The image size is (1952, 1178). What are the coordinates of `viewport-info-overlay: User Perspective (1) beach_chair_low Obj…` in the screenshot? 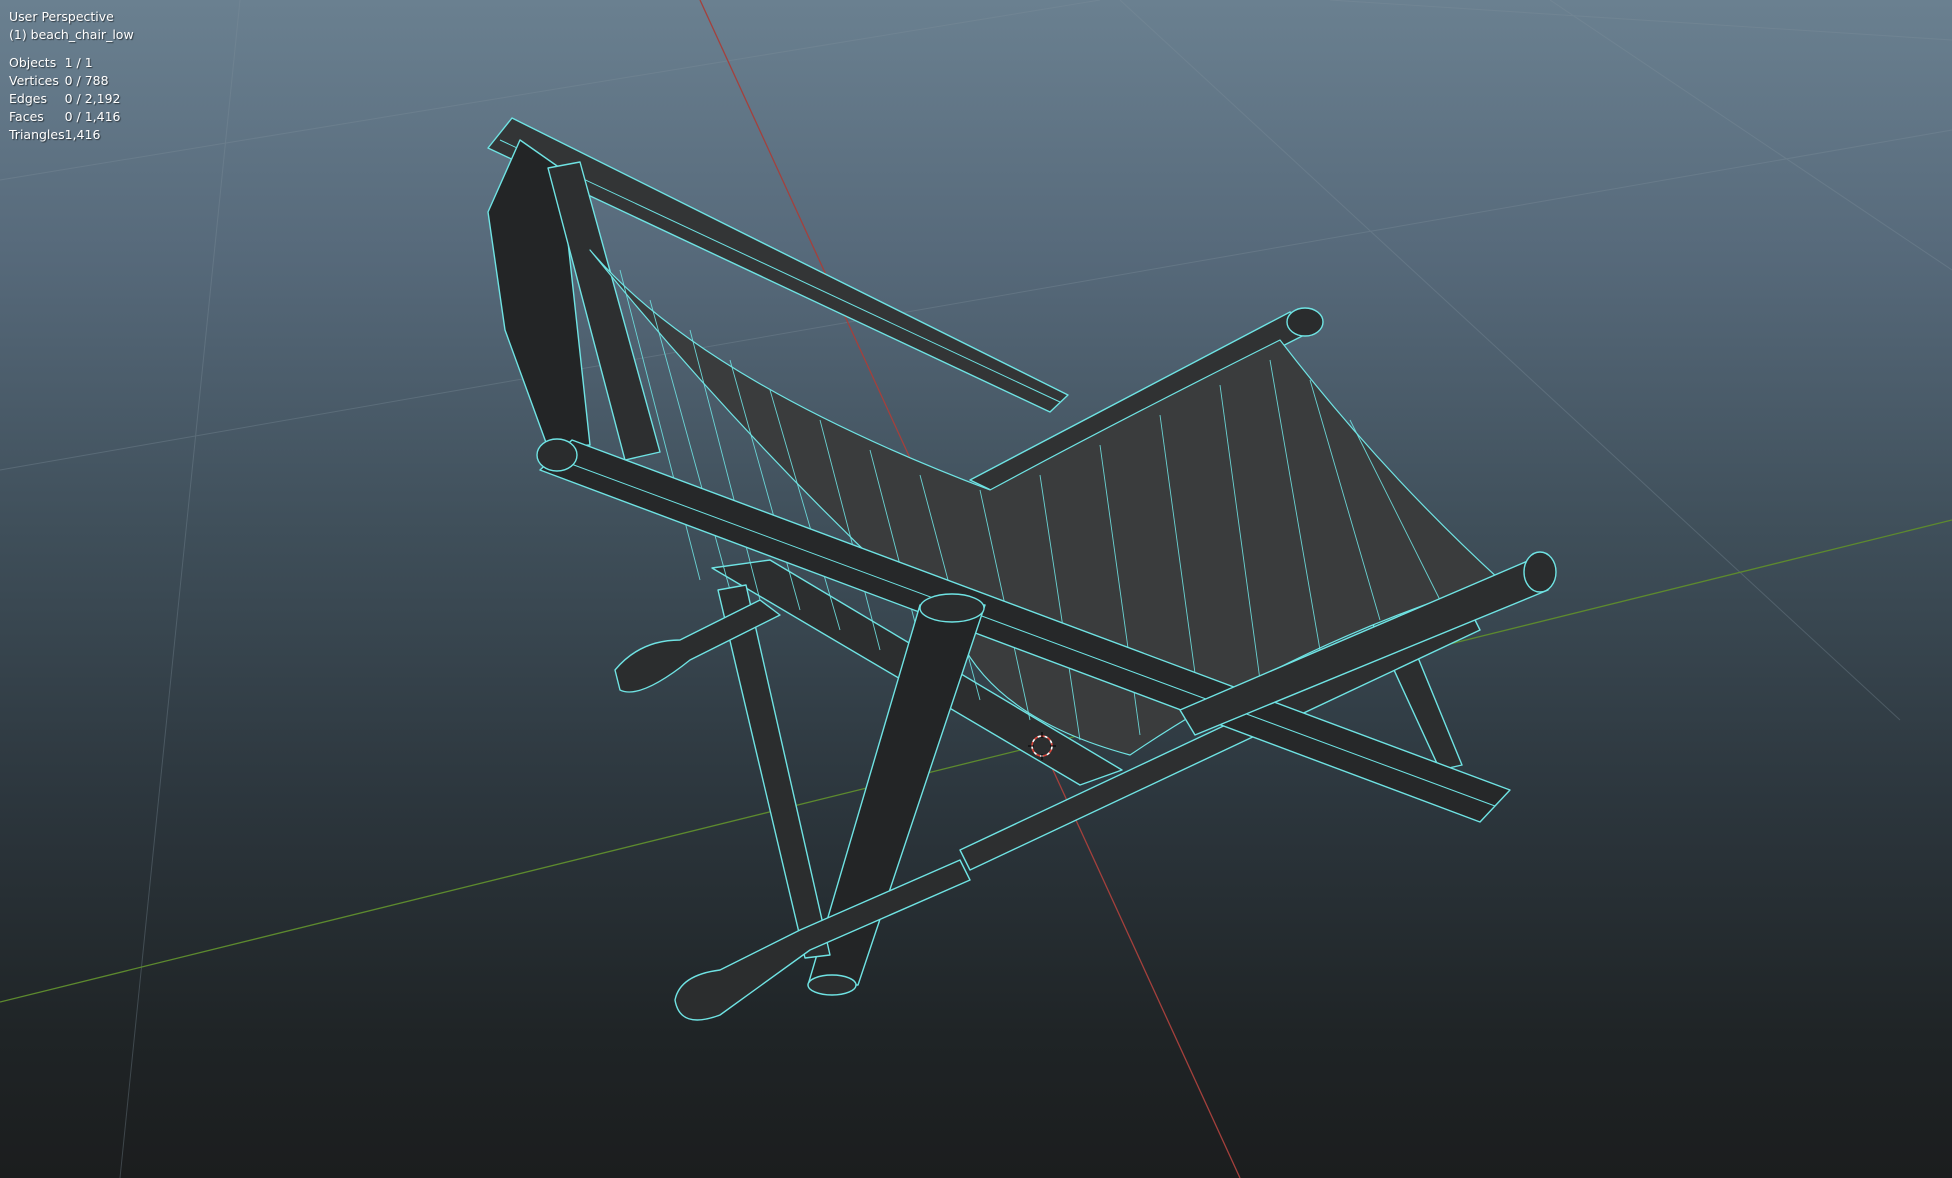 It's located at (71, 76).